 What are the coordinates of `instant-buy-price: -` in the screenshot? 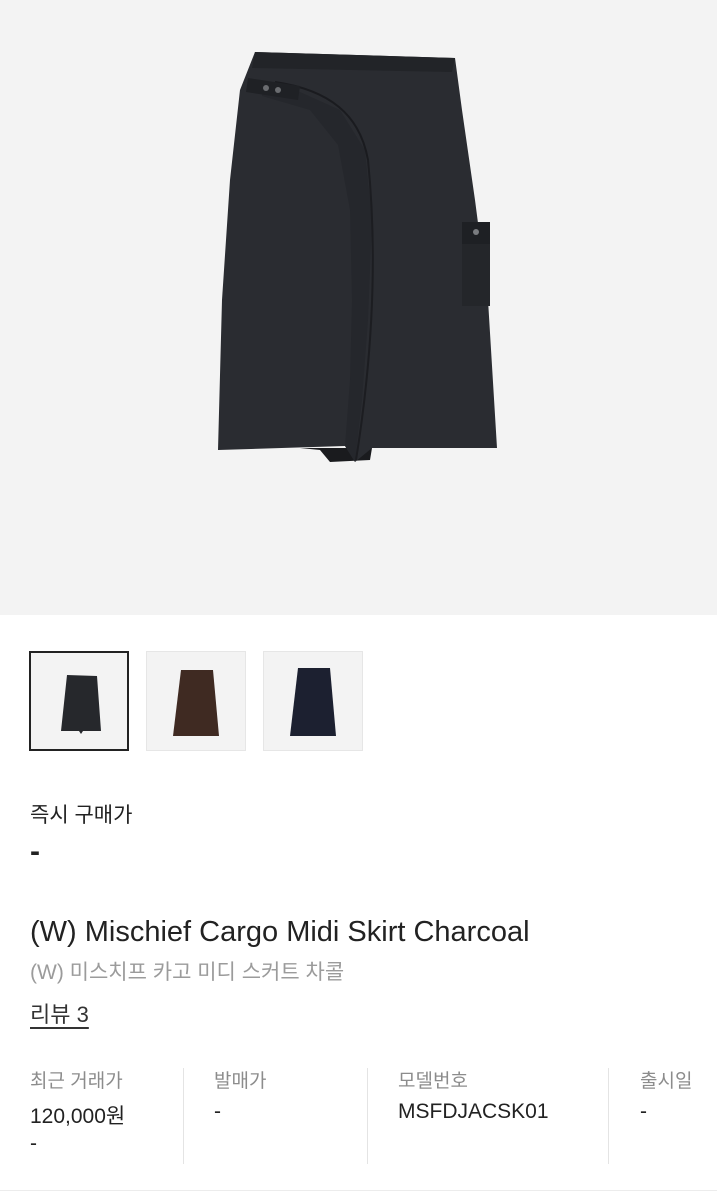 It's located at (35, 851).